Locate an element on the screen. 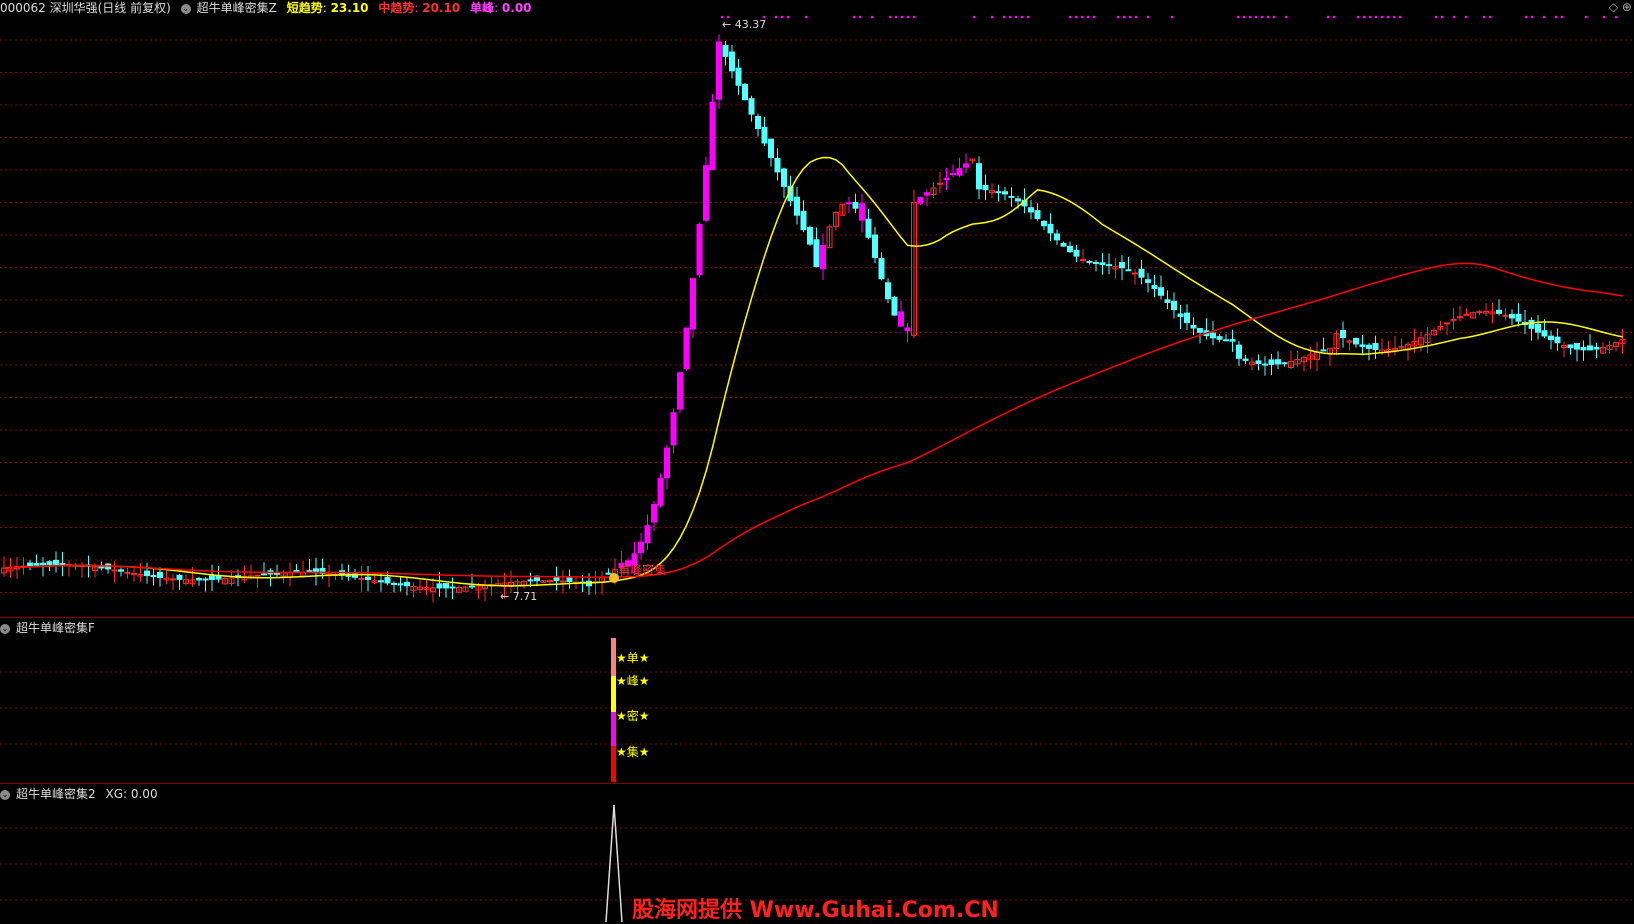 The image size is (1634, 924). star-label: ★峰★ is located at coordinates (633, 681).